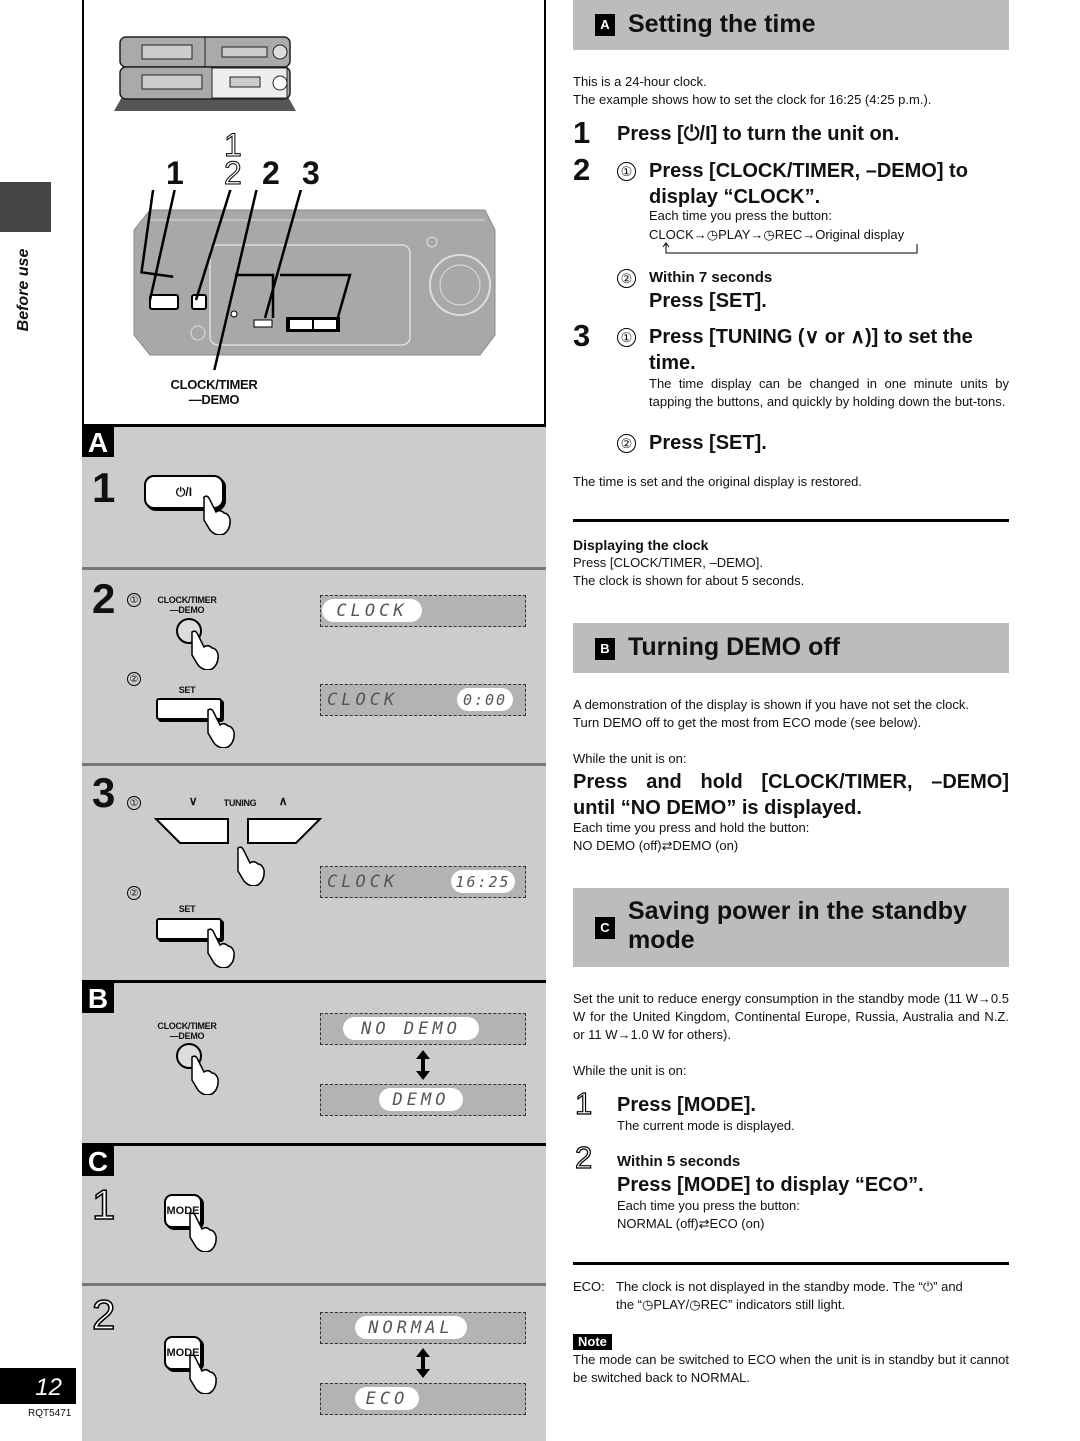 The height and width of the screenshot is (1441, 1080). What do you see at coordinates (233, 173) in the screenshot?
I see `callout-step-2-sub2: 2` at bounding box center [233, 173].